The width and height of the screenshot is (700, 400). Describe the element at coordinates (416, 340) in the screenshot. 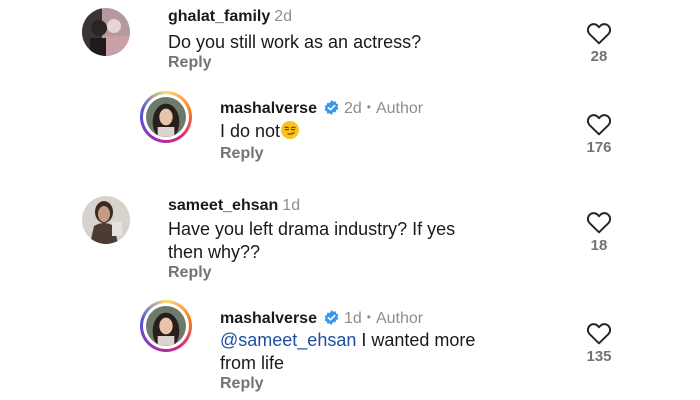

I see `comment-text-content: I wanted more` at that location.